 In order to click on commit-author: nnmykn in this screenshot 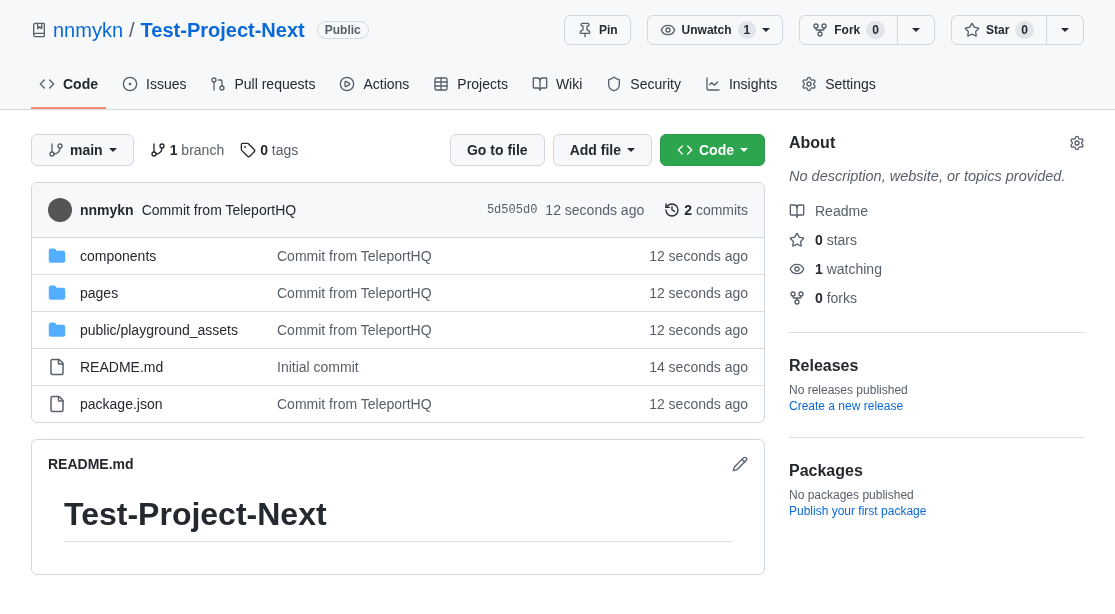, I will do `click(107, 210)`.